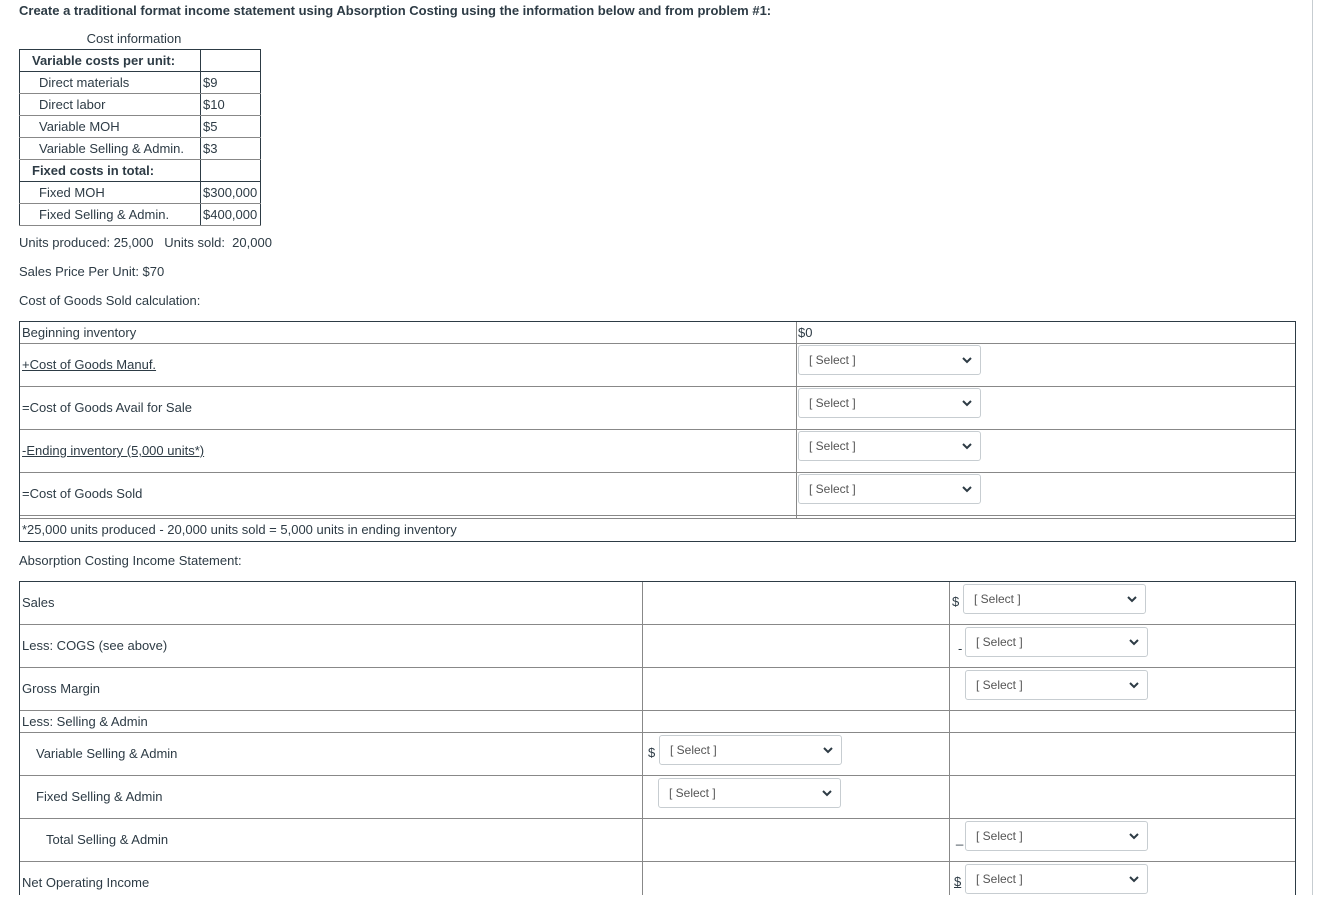  Describe the element at coordinates (1056, 879) in the screenshot. I see `noi-select: [ Select ]` at that location.